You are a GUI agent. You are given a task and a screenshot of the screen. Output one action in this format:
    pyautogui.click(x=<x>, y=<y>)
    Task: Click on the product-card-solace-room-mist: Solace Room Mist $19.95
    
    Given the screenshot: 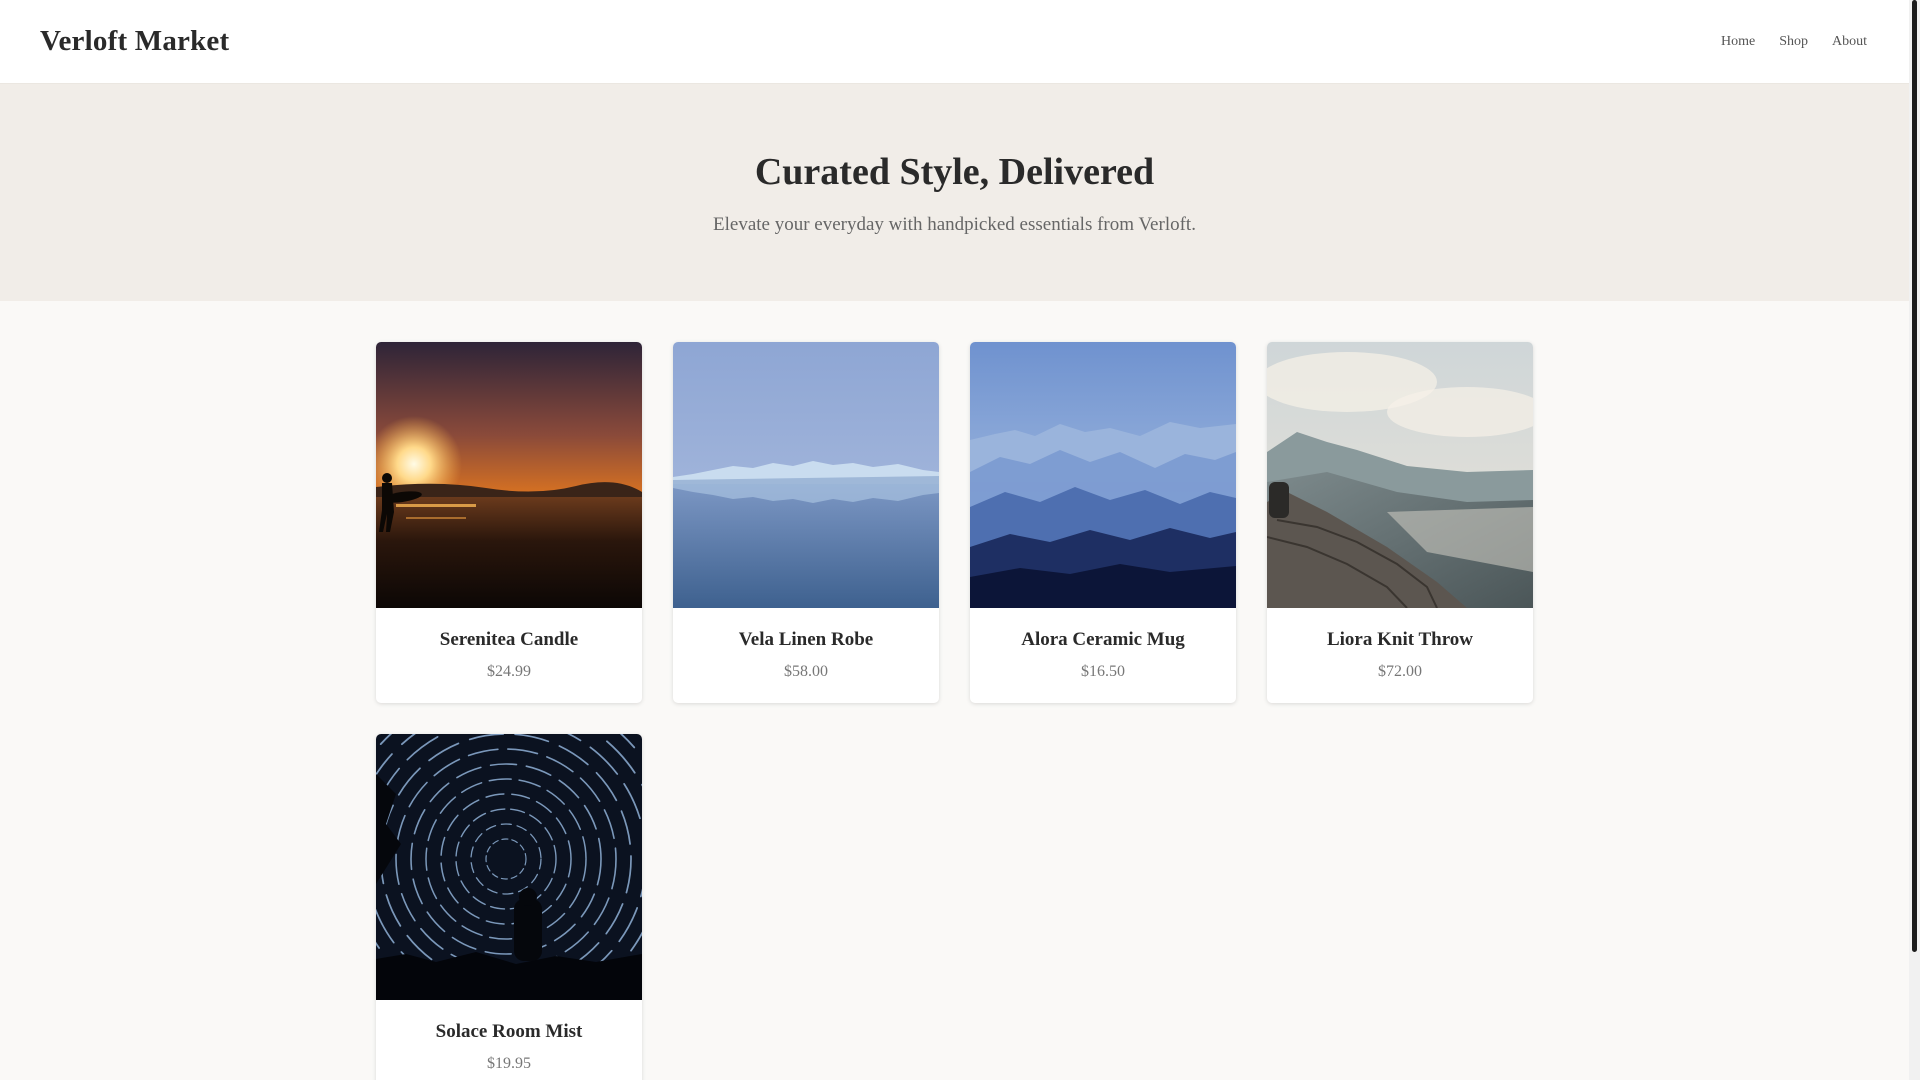 What is the action you would take?
    pyautogui.click(x=509, y=907)
    